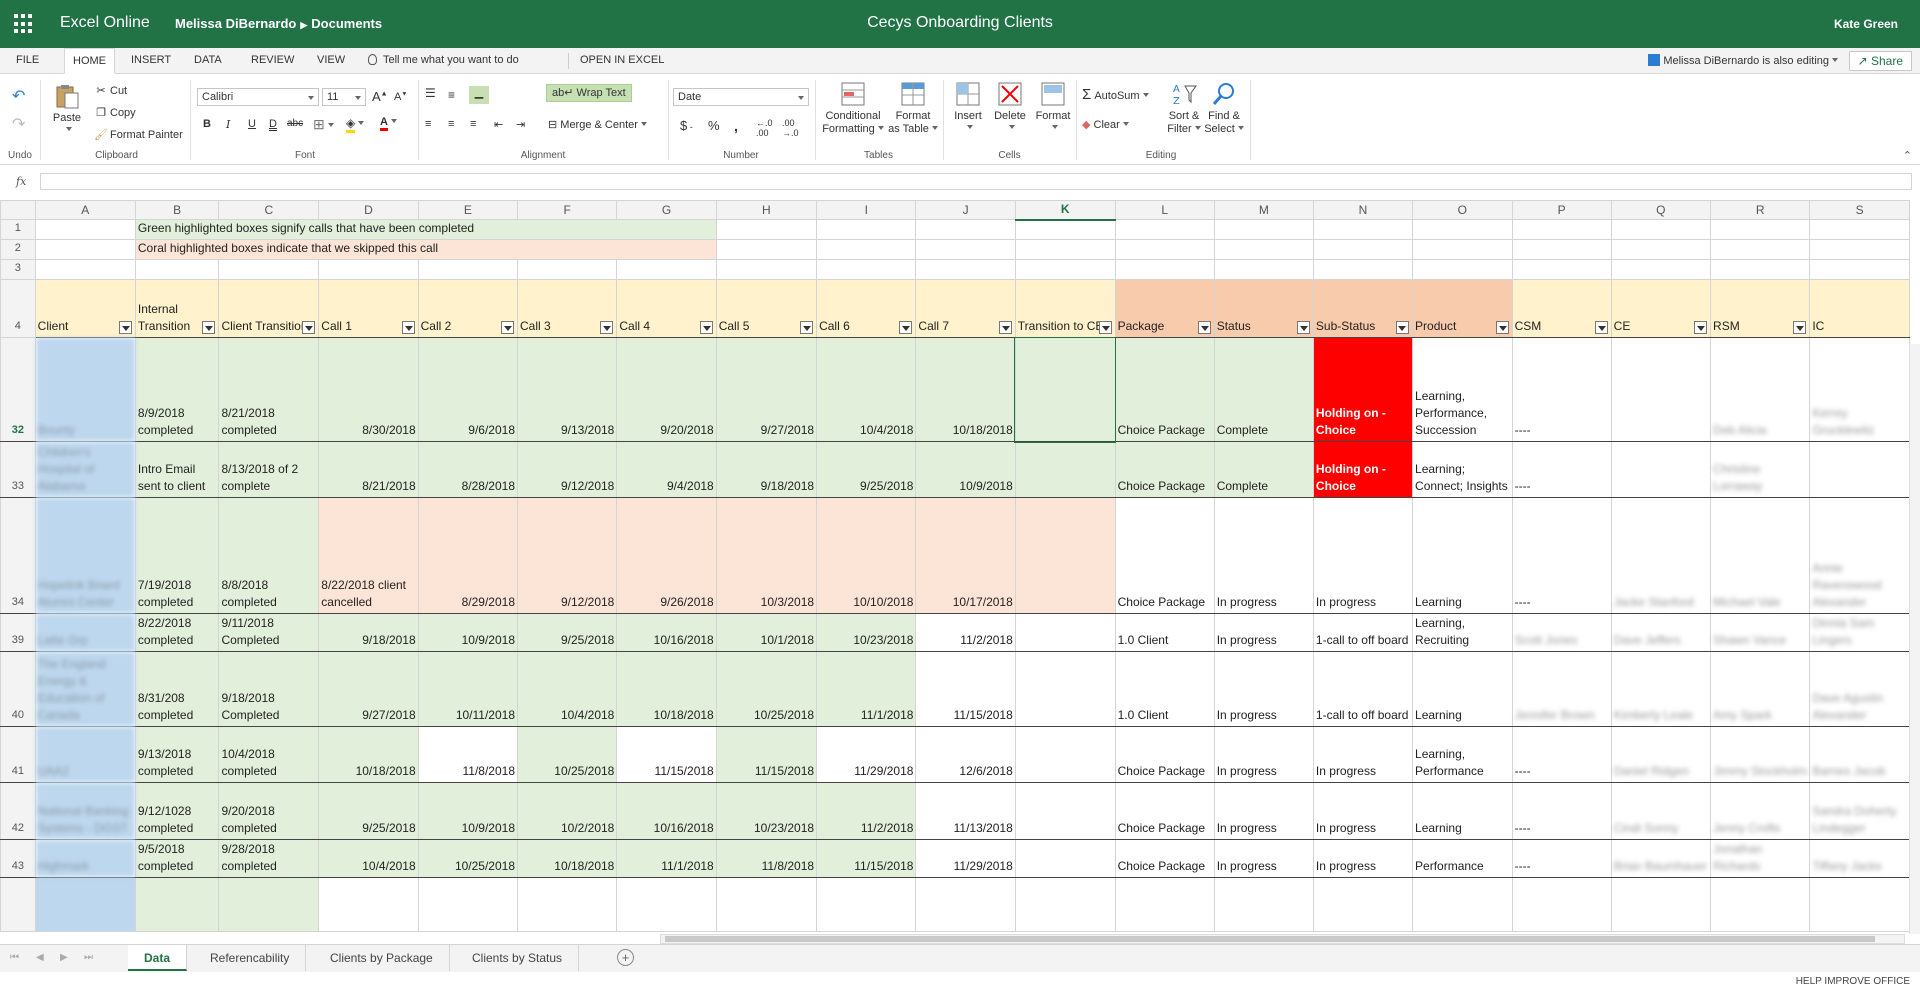  What do you see at coordinates (666, 308) in the screenshot?
I see `header-cell-call-4: Call 4` at bounding box center [666, 308].